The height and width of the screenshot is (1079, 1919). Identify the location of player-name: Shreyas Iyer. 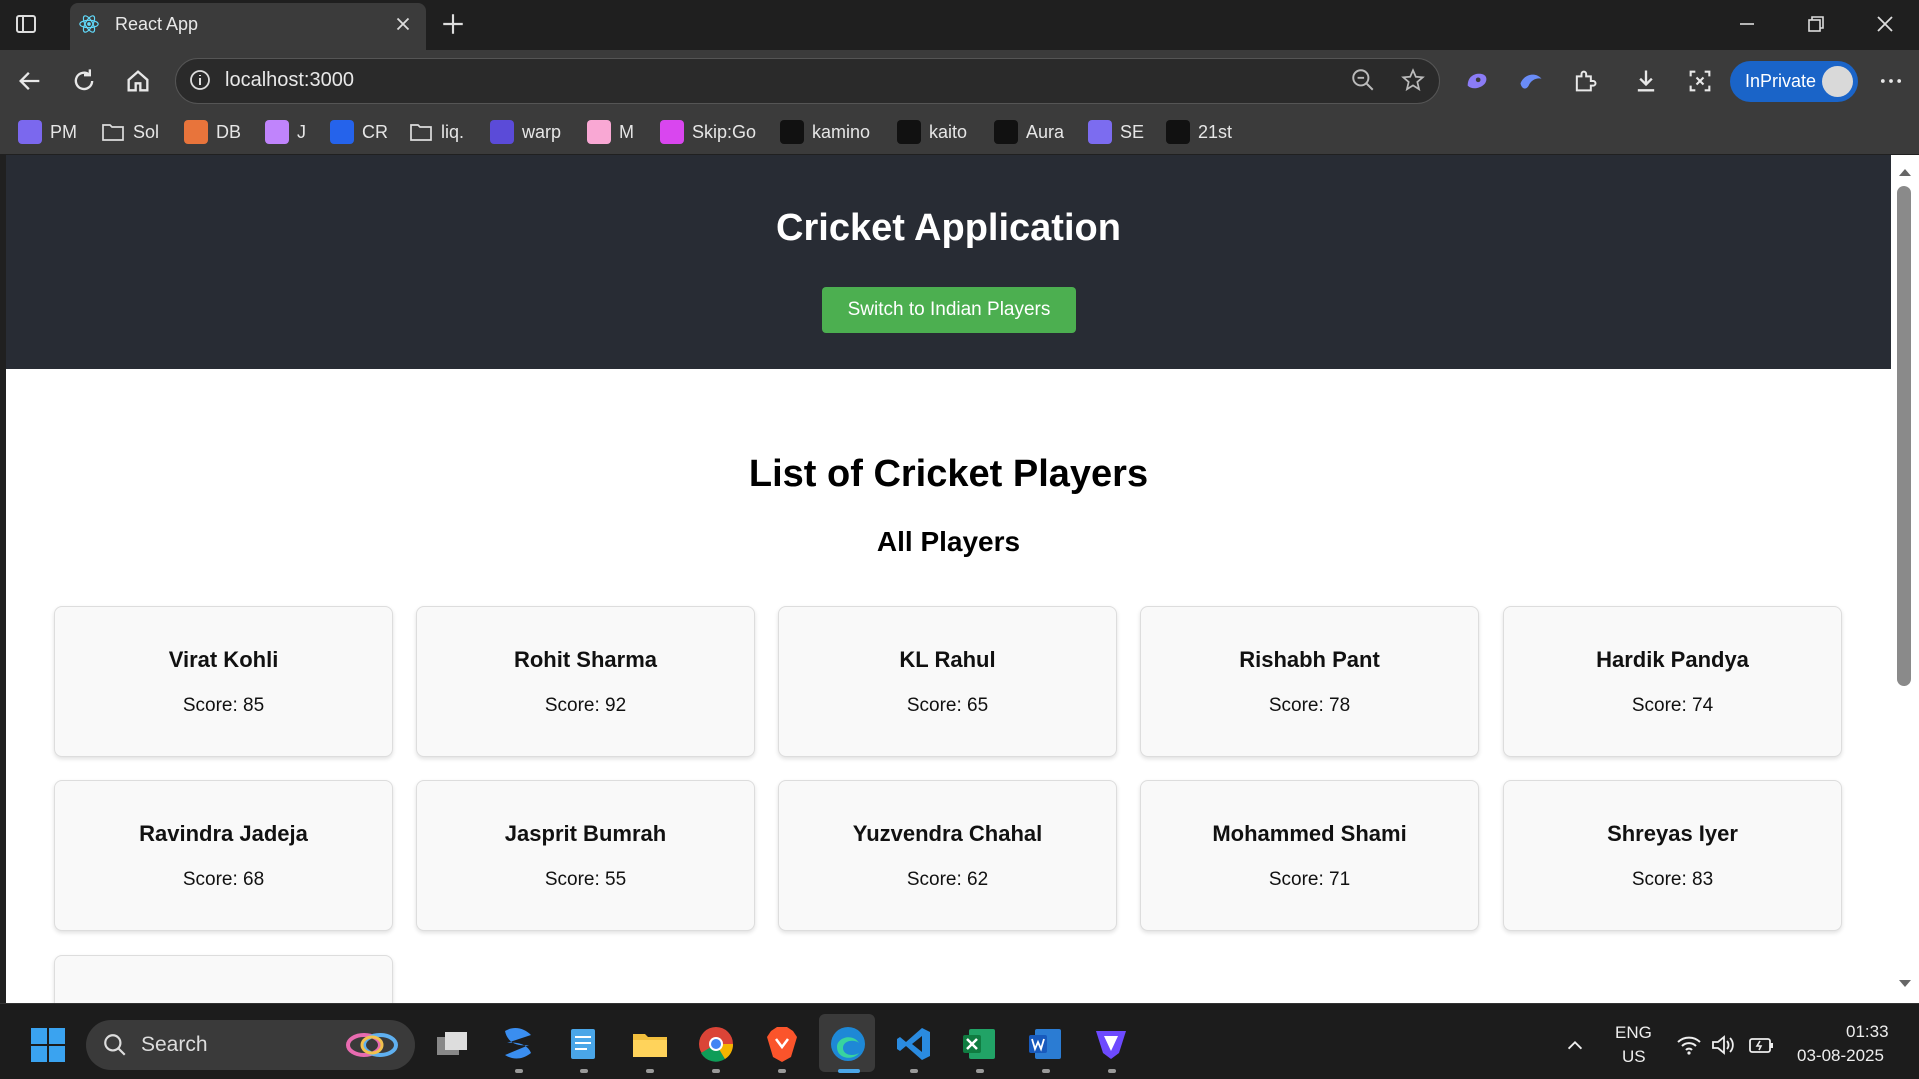
(1672, 833).